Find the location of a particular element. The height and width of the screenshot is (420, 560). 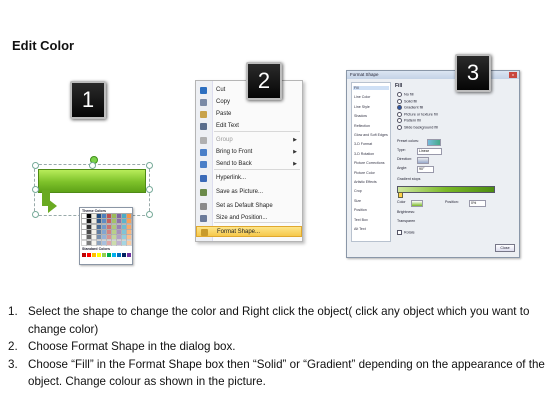

fill-option: Picture or texture fill is located at coordinates (417, 114).